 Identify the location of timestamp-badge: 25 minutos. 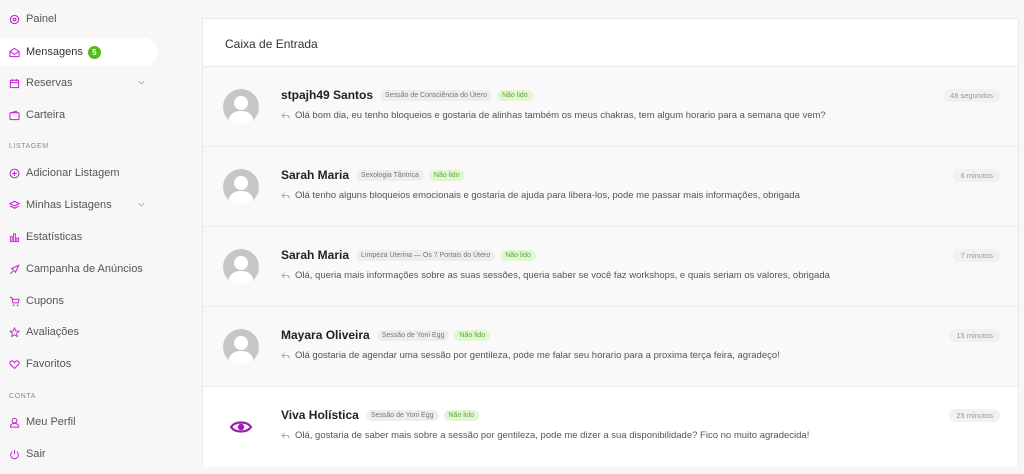
(974, 415).